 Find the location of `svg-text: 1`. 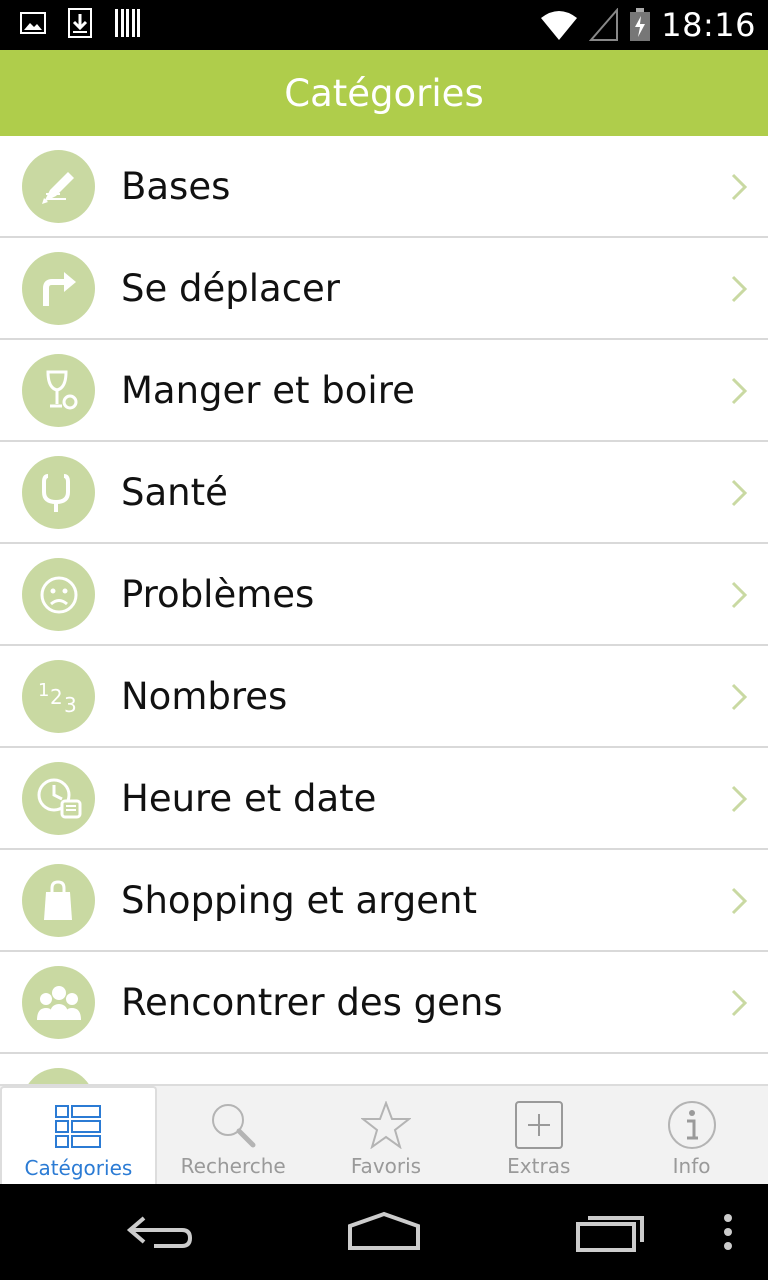

svg-text: 1 is located at coordinates (43, 690).